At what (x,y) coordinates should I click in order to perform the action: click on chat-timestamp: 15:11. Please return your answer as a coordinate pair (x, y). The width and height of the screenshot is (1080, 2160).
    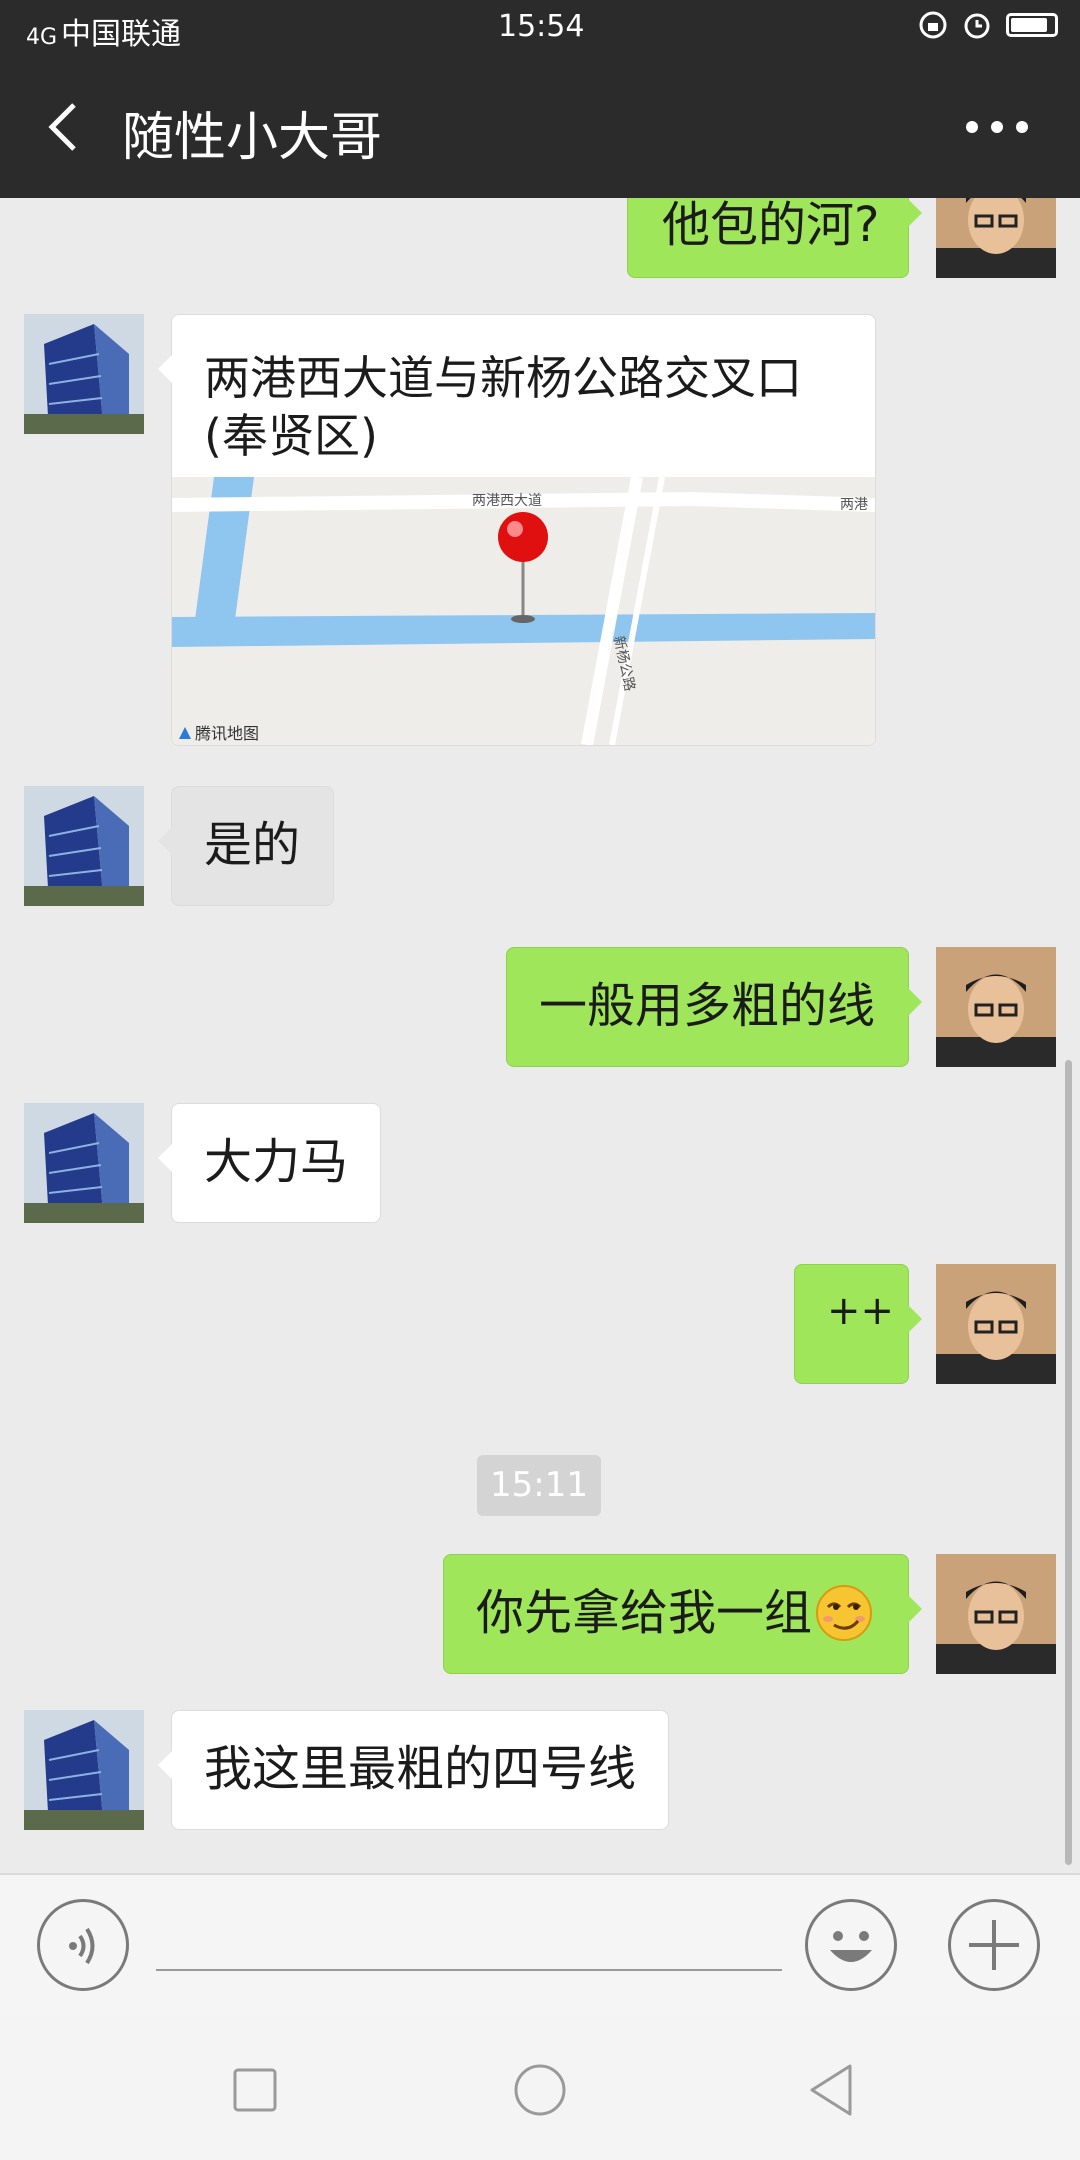
    Looking at the image, I should click on (539, 1485).